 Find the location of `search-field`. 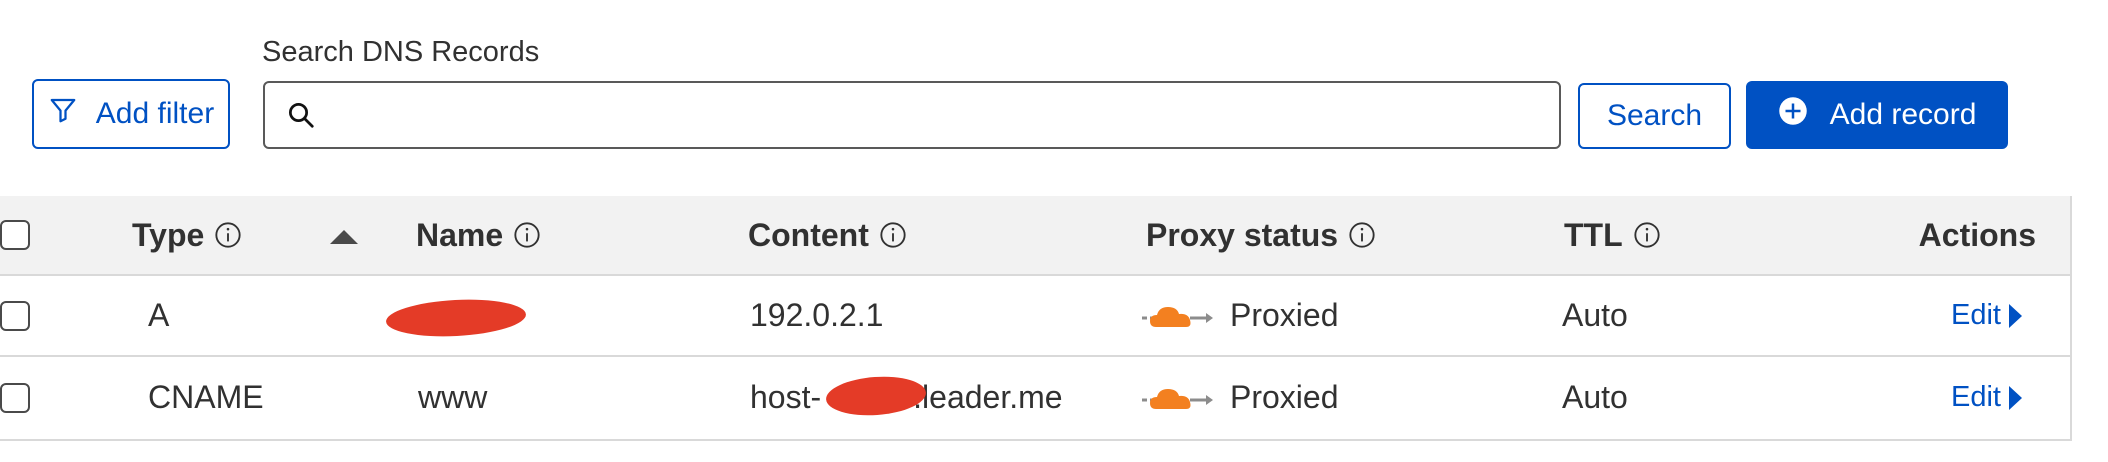

search-field is located at coordinates (912, 115).